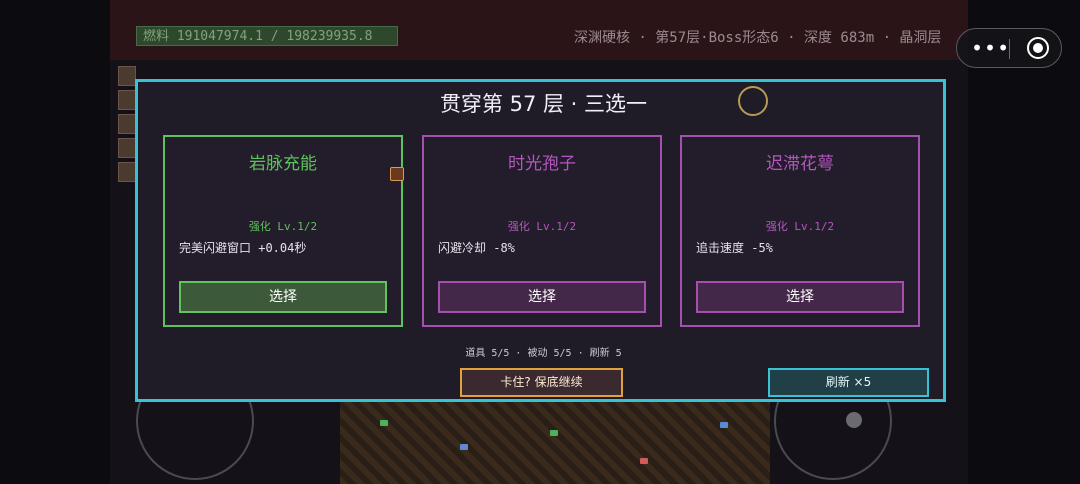 The width and height of the screenshot is (1080, 484). What do you see at coordinates (267, 36) in the screenshot?
I see `fuel-bar: 燃料 191047974.1 / 198239935.8` at bounding box center [267, 36].